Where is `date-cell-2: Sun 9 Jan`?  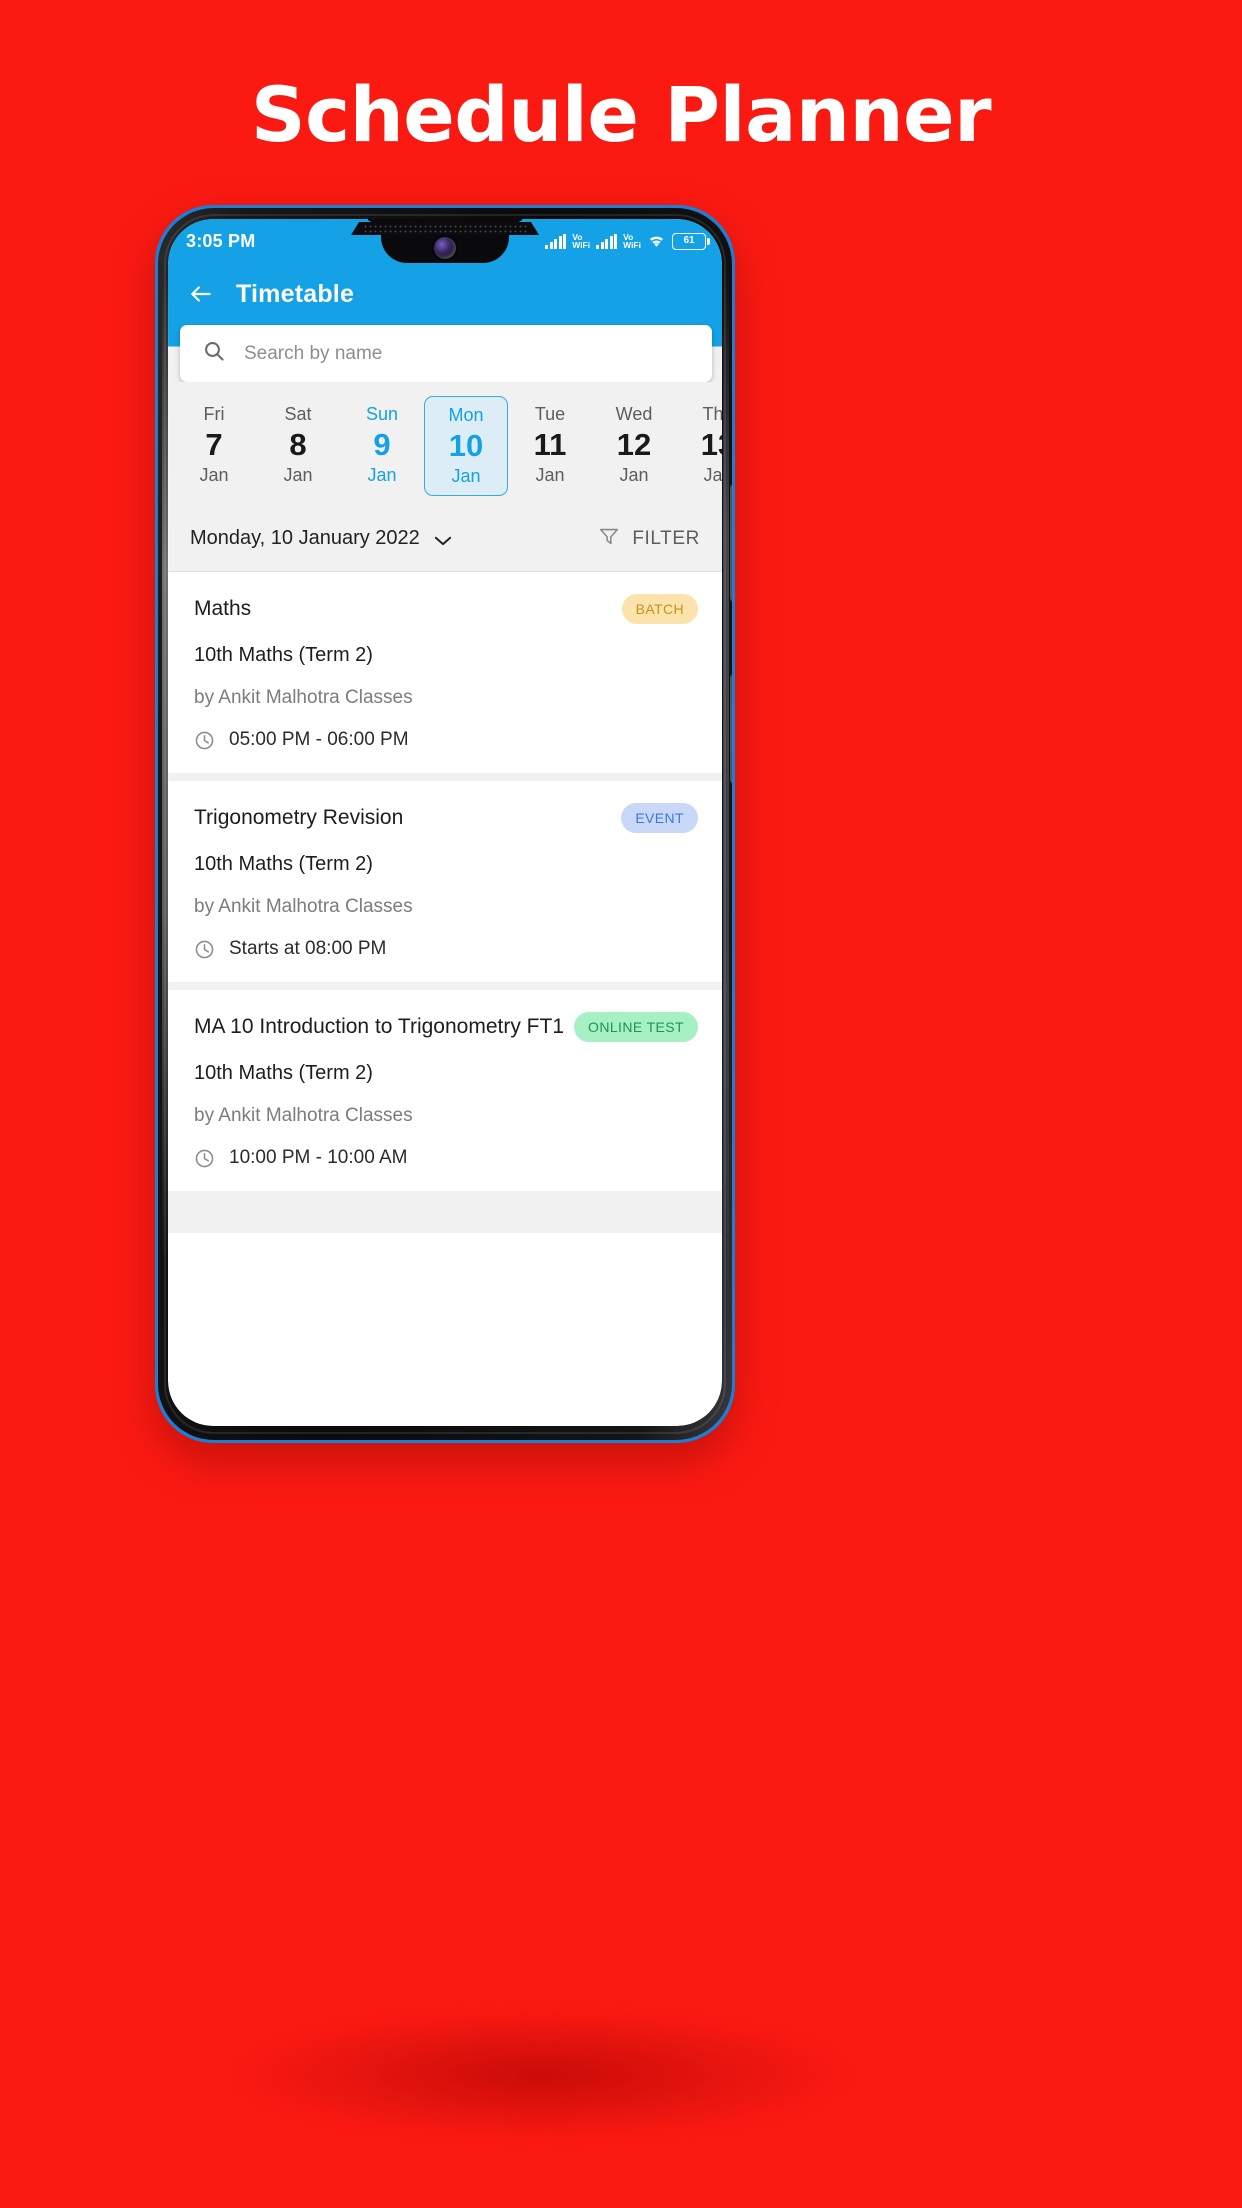 date-cell-2: Sun 9 Jan is located at coordinates (382, 446).